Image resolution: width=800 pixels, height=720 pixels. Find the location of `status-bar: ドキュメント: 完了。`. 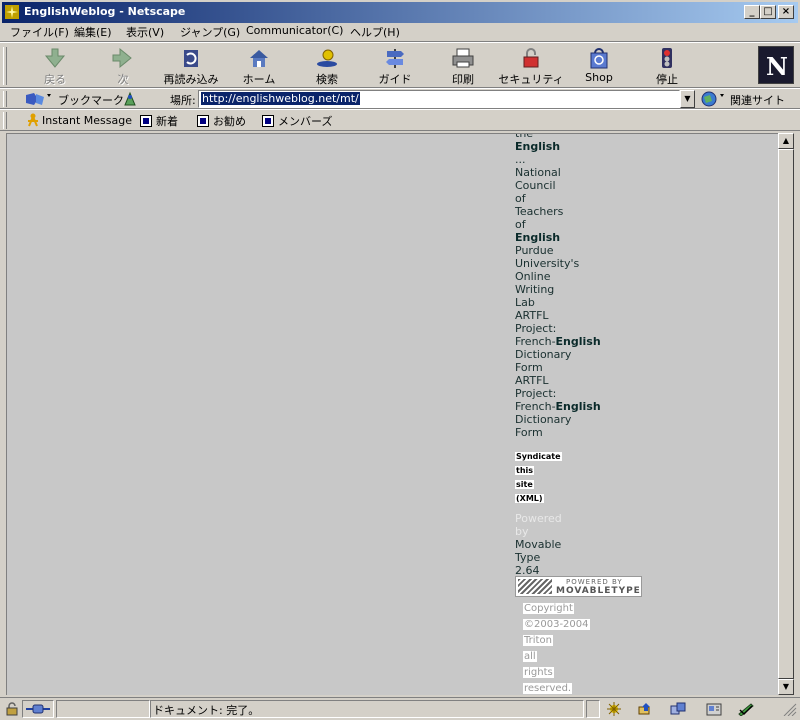

status-bar: ドキュメント: 完了。 is located at coordinates (400, 708).